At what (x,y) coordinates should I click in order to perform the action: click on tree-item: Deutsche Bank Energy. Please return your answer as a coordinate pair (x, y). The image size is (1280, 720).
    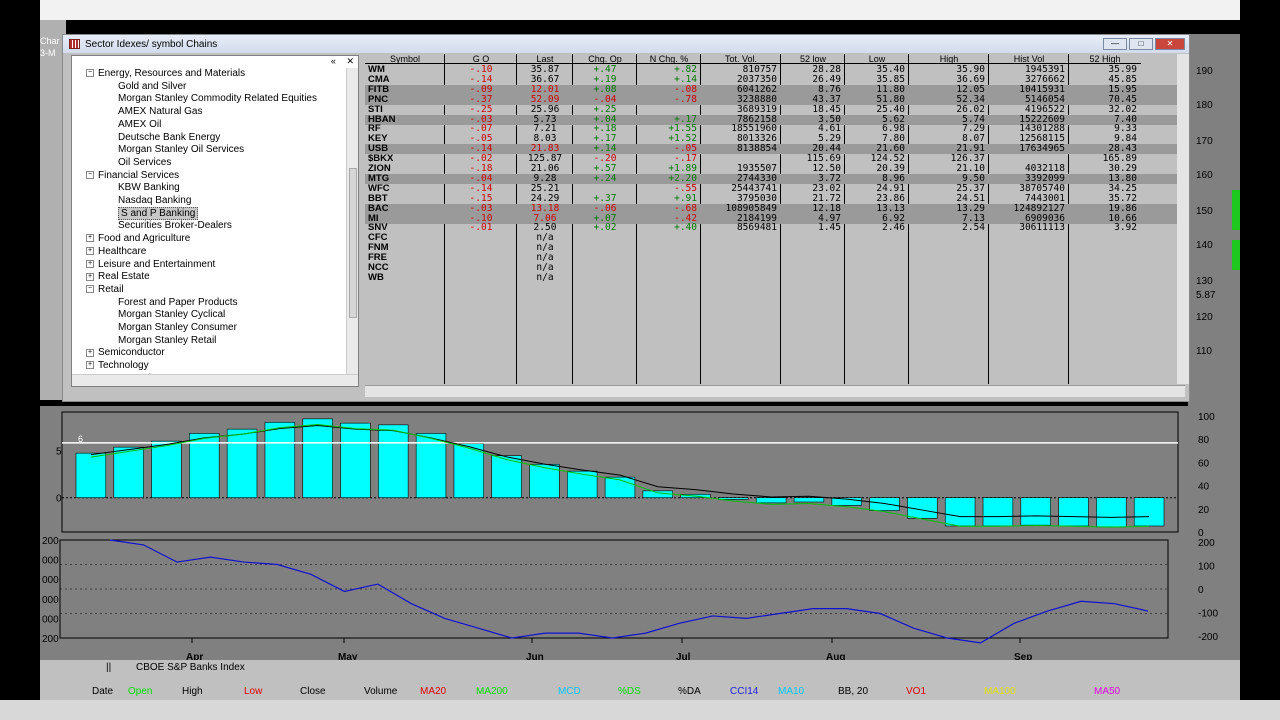
    Looking at the image, I should click on (169, 138).